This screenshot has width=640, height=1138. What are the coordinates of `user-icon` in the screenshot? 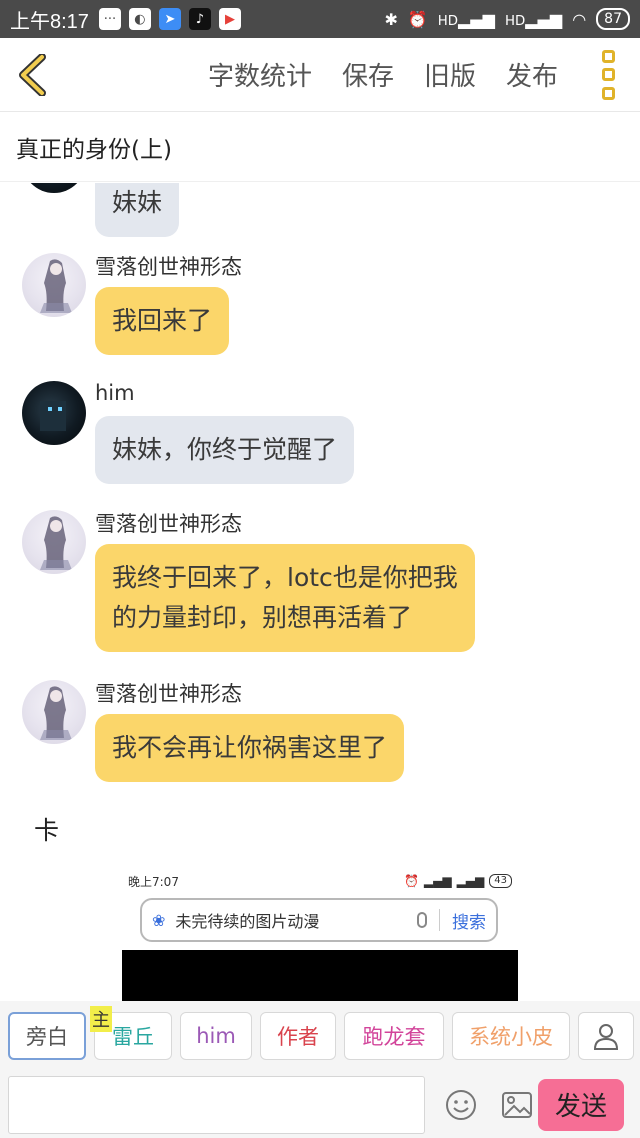 It's located at (606, 1037).